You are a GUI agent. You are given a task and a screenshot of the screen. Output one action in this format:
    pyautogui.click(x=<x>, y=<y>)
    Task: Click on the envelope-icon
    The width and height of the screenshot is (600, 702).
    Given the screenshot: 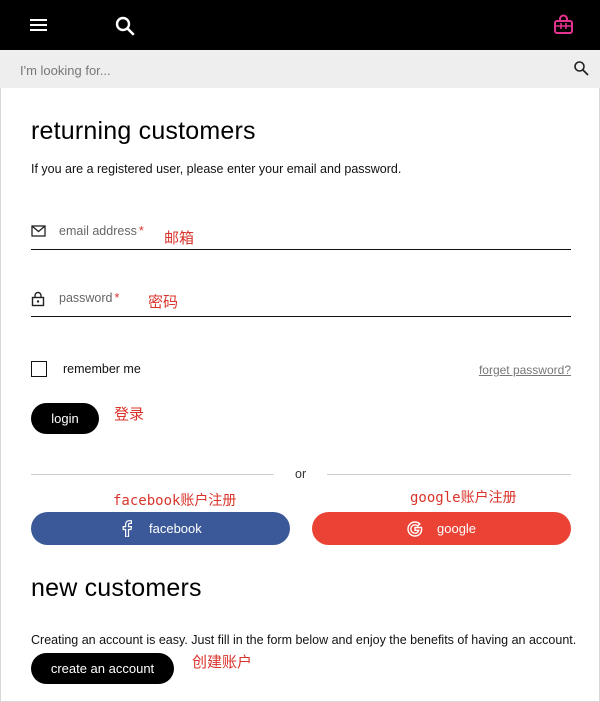 What is the action you would take?
    pyautogui.click(x=39, y=232)
    